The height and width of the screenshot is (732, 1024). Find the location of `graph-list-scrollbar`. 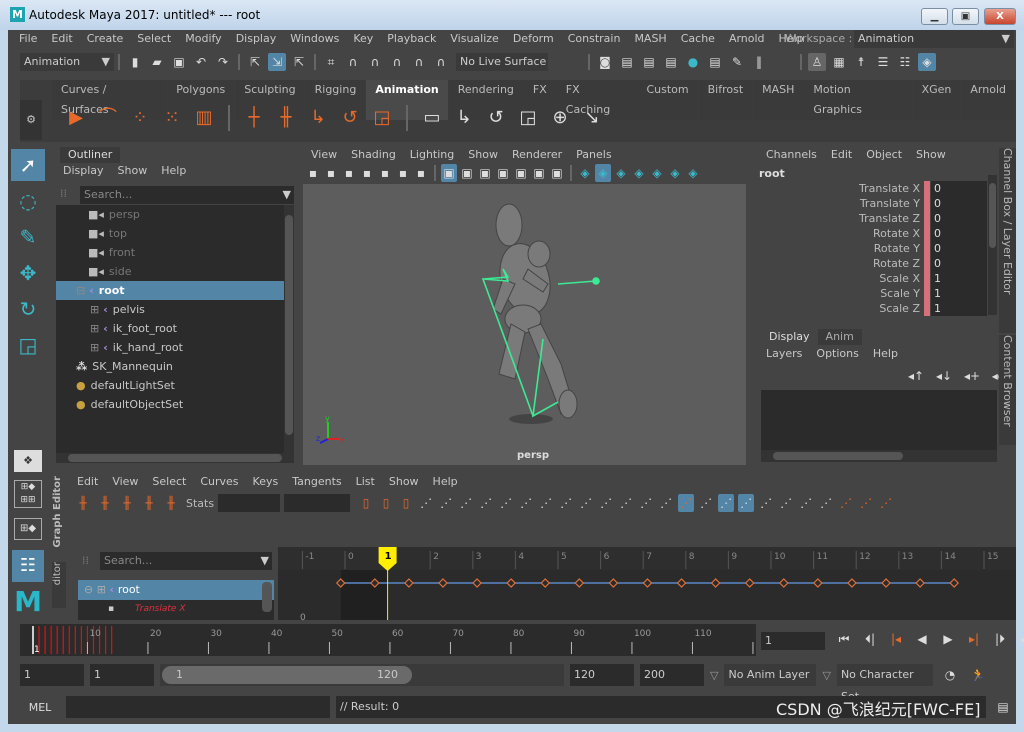

graph-list-scrollbar is located at coordinates (267, 597).